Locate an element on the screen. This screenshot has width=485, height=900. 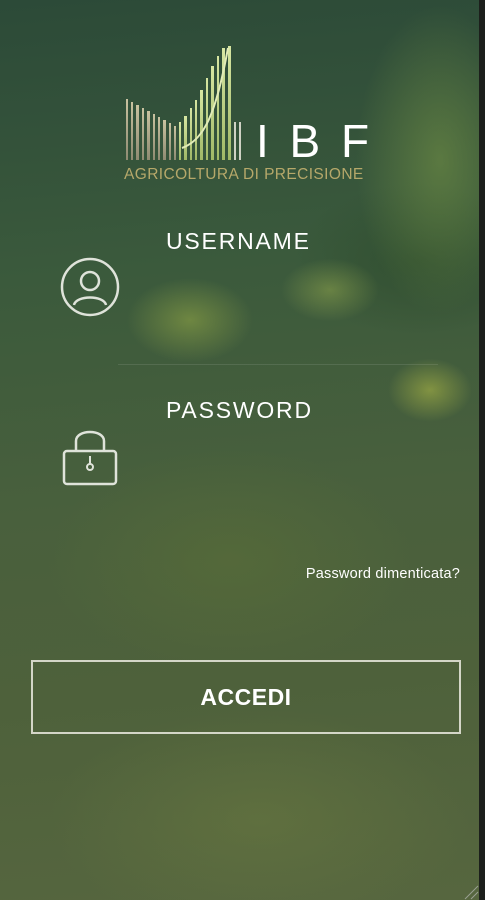
window-edge is located at coordinates (482, 450).